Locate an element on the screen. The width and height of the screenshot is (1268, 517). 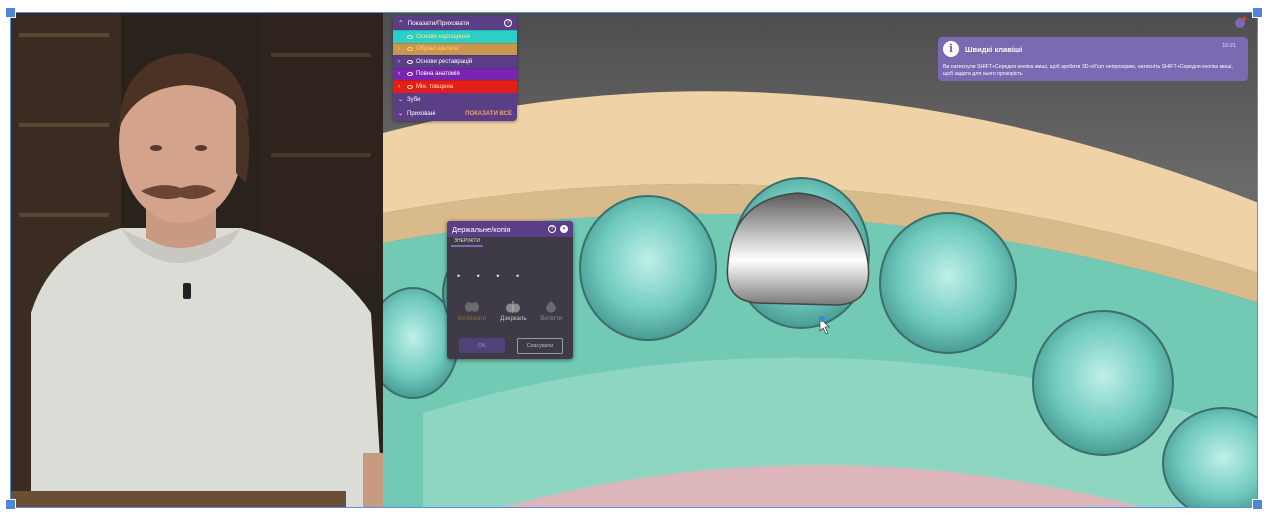
tab-cut: ЗНЕРІЖТИ is located at coordinates (467, 242).